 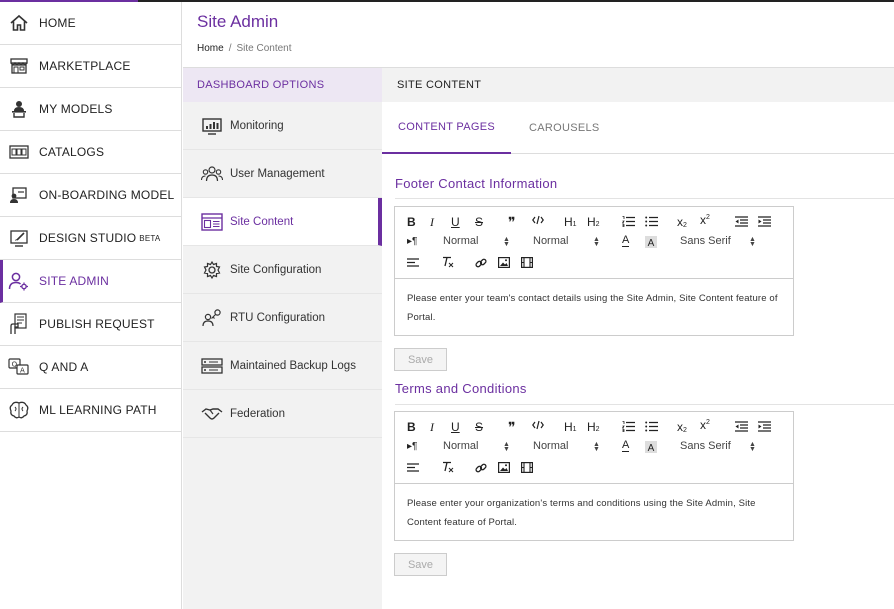 What do you see at coordinates (90, 23) in the screenshot?
I see `nav-item-home: HOME` at bounding box center [90, 23].